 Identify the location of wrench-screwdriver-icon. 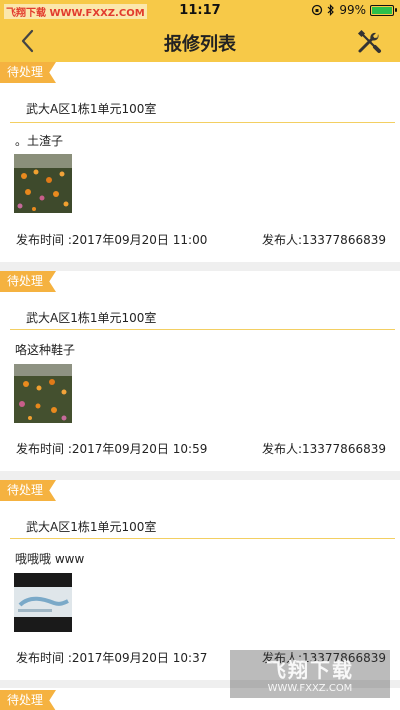
(369, 41).